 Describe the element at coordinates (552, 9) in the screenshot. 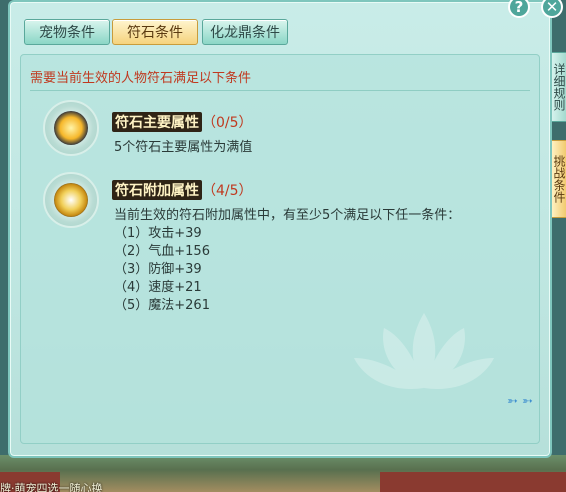

I see `close-button: ✕` at that location.